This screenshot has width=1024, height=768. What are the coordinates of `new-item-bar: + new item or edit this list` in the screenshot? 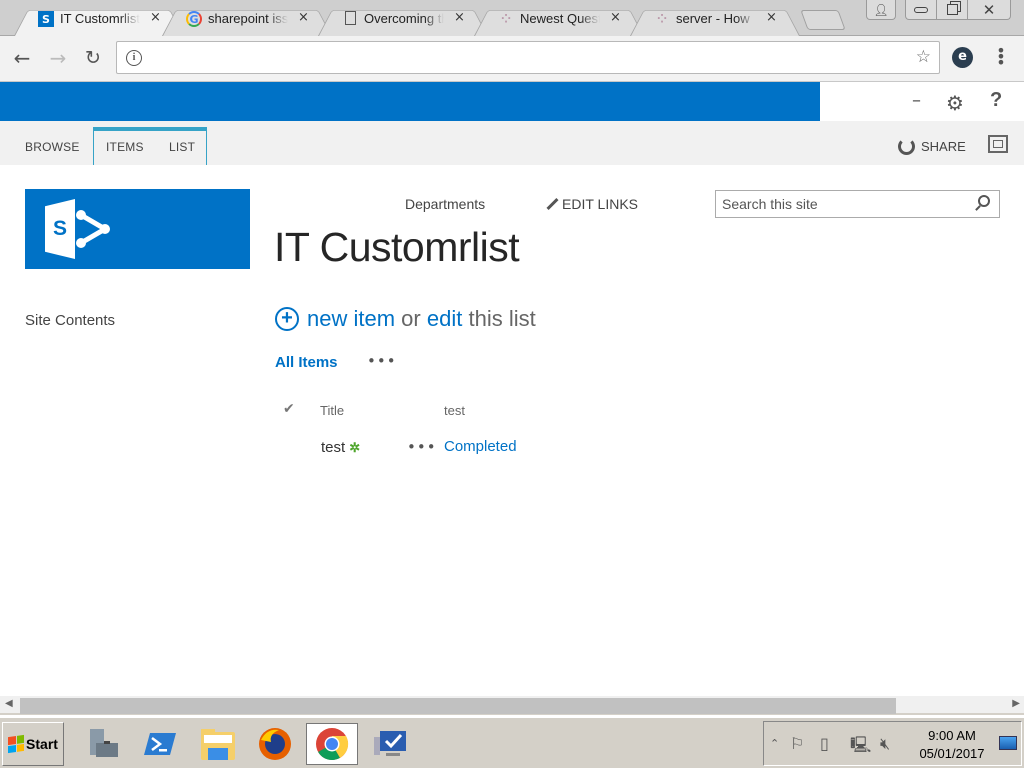 It's located at (405, 319).